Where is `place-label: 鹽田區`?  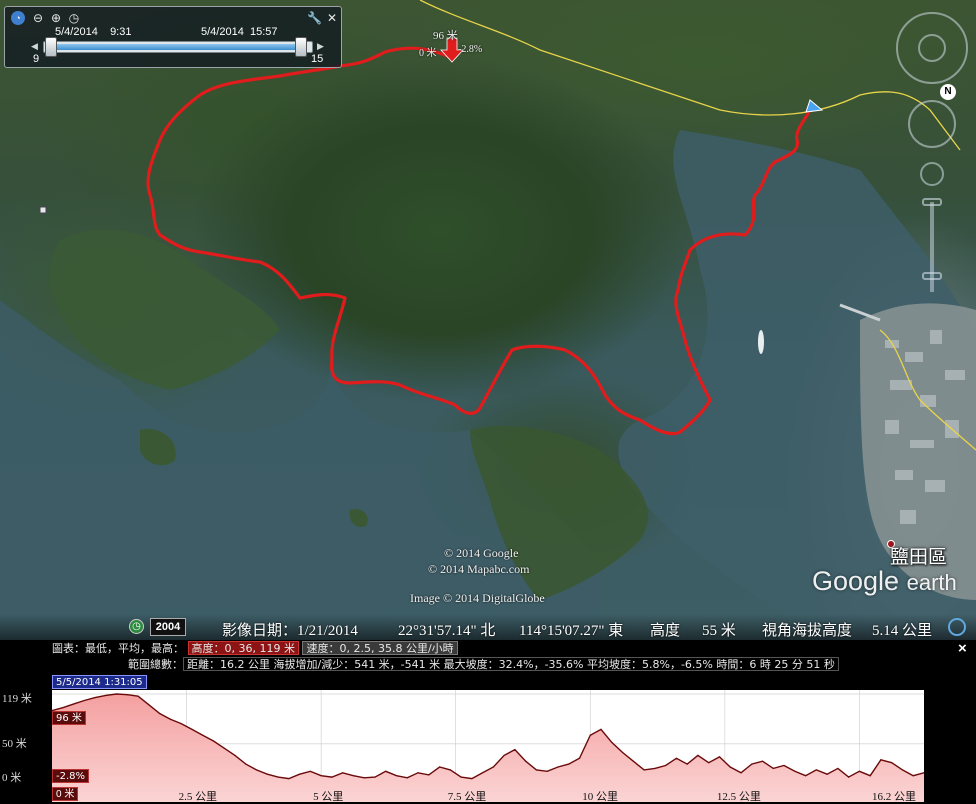 place-label: 鹽田區 is located at coordinates (918, 555).